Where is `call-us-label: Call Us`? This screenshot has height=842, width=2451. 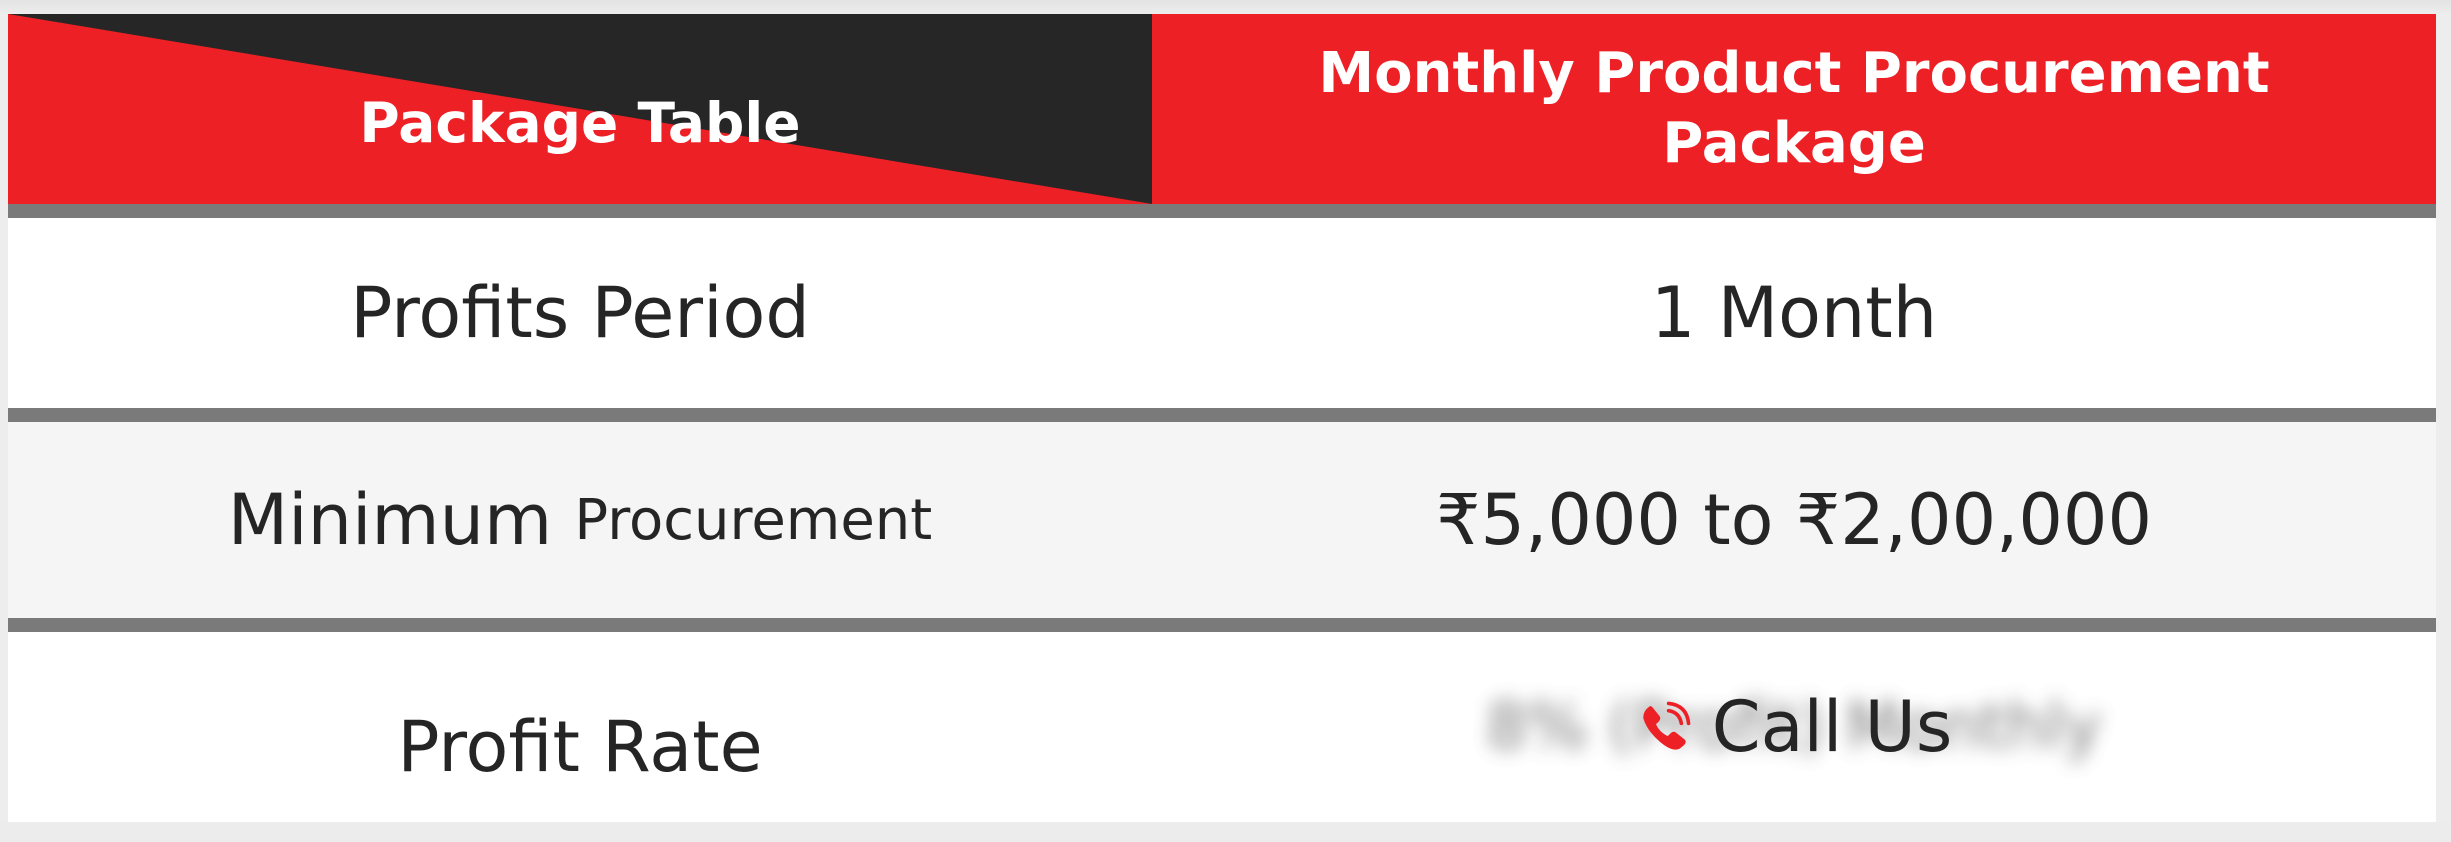
call-us-label: Call Us is located at coordinates (1832, 727).